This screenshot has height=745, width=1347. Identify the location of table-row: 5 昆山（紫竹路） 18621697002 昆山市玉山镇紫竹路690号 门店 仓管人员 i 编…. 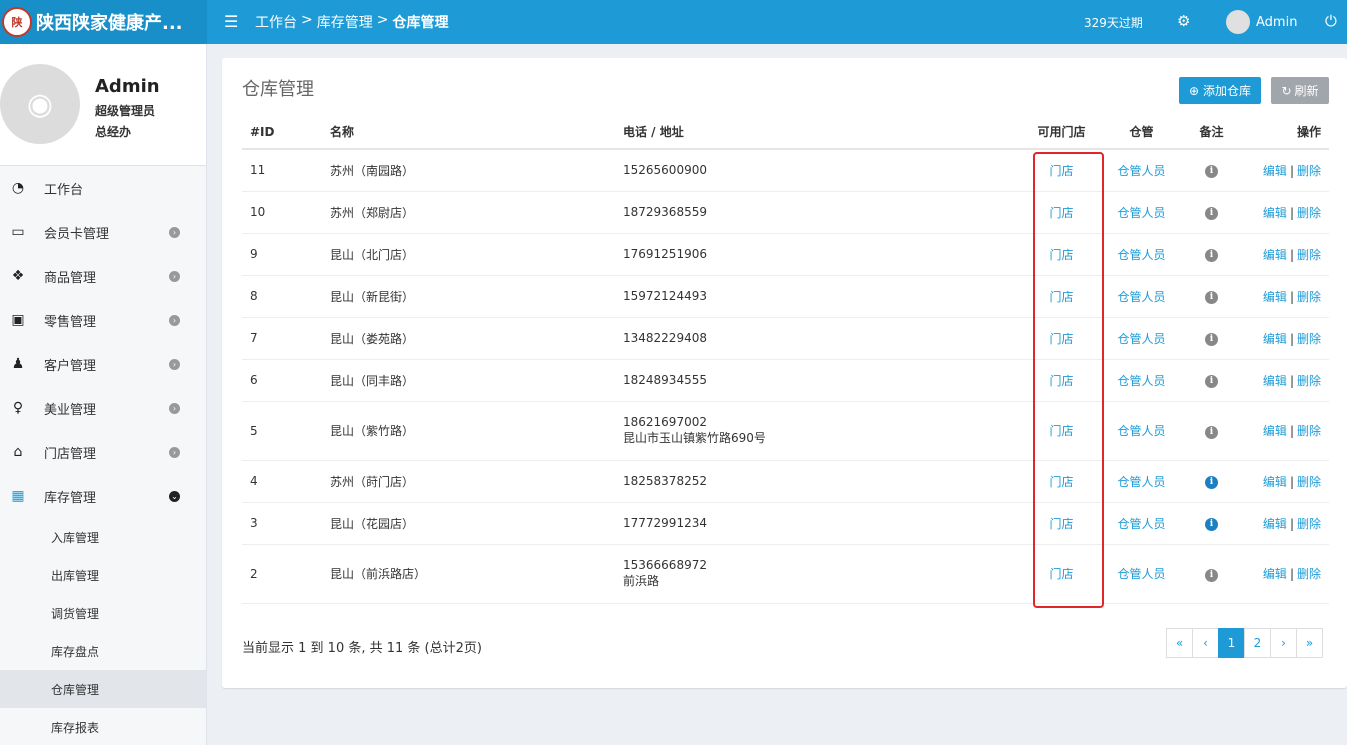
(785, 431).